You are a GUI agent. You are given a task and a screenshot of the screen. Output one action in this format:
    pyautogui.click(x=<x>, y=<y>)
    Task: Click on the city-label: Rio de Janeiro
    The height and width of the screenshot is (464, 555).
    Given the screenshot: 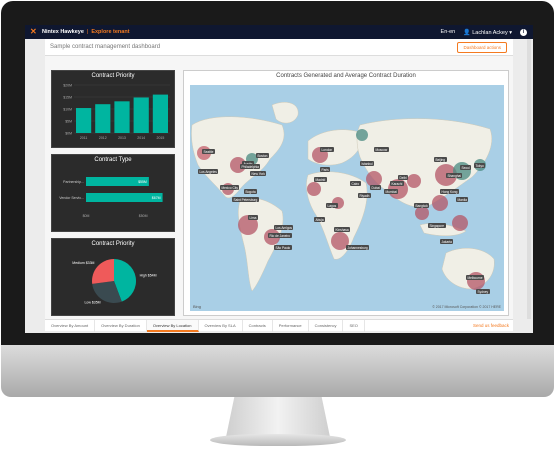 What is the action you would take?
    pyautogui.click(x=280, y=235)
    